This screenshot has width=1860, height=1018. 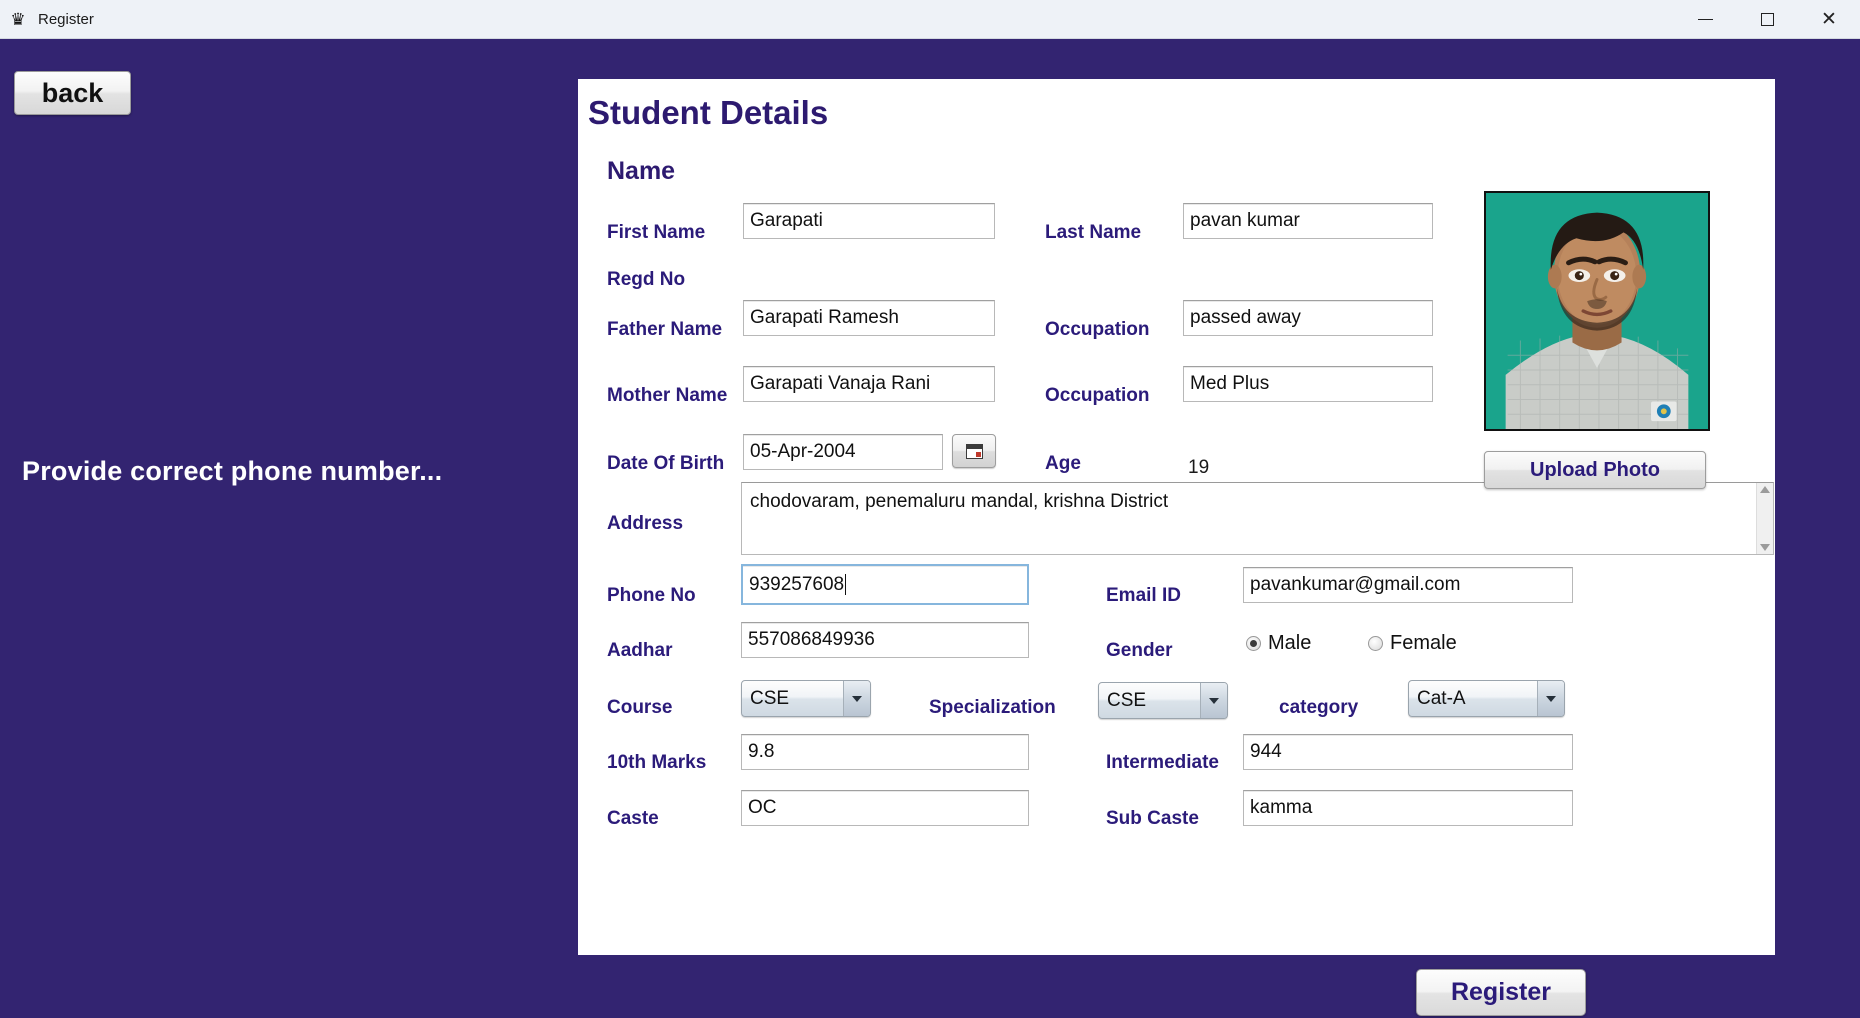 What do you see at coordinates (885, 640) in the screenshot?
I see `aadhar-input: 557086849936` at bounding box center [885, 640].